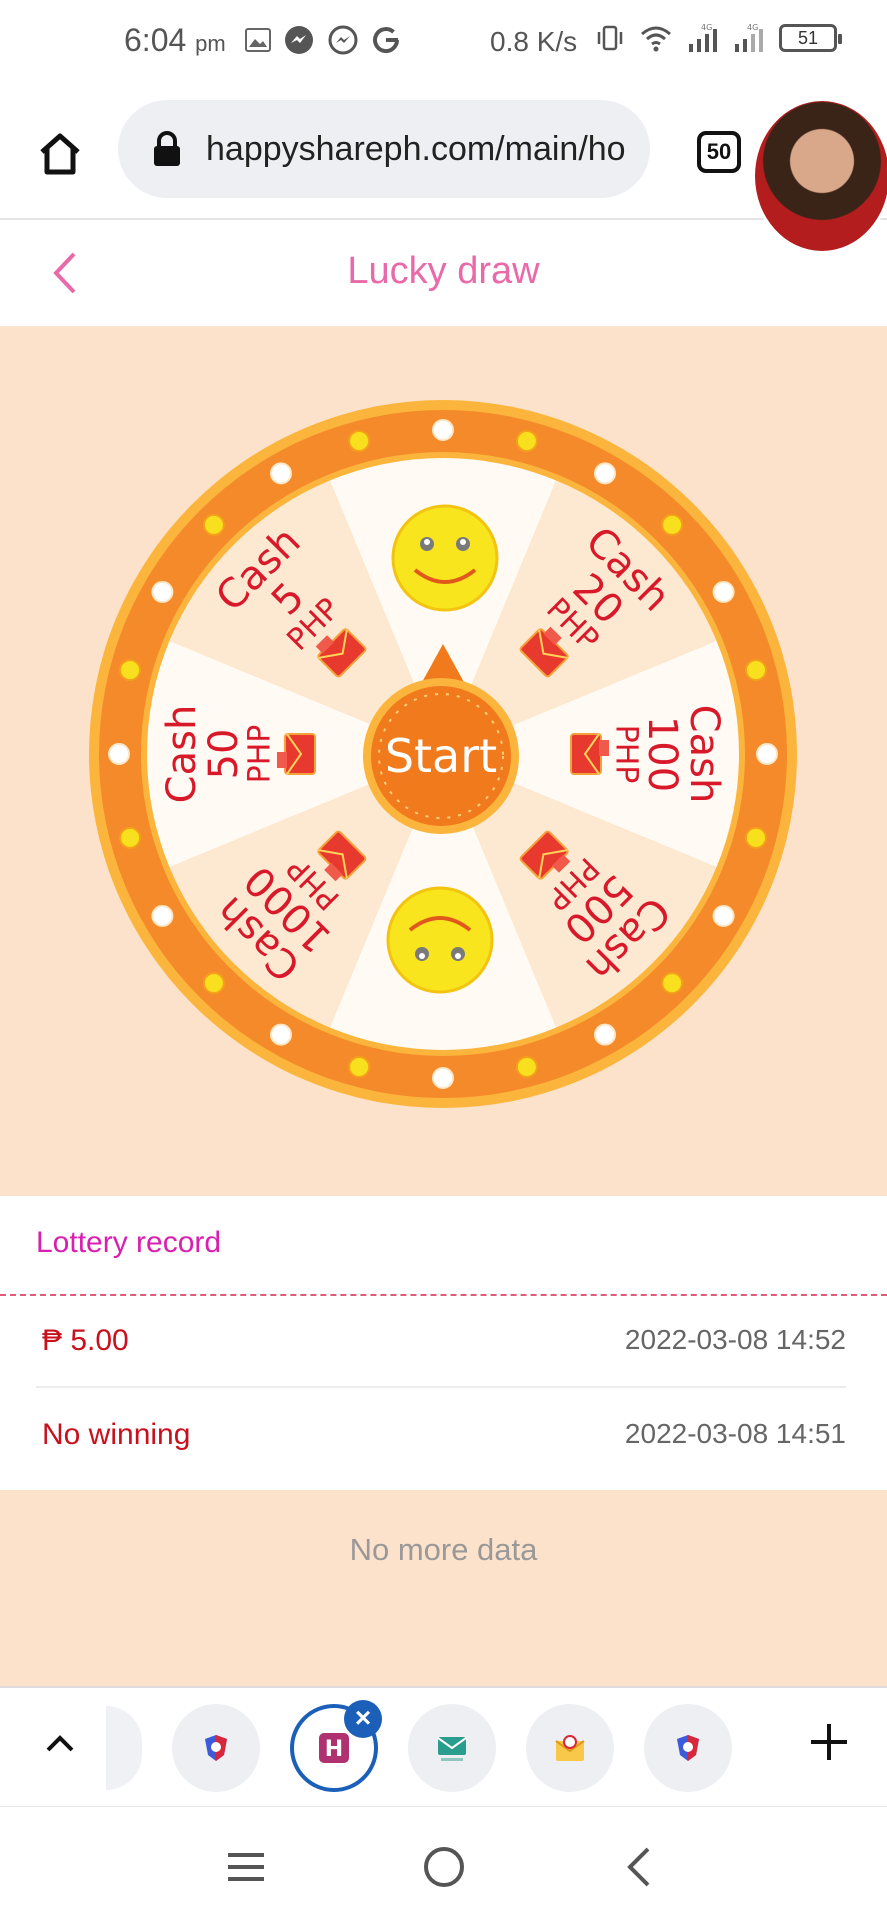 This screenshot has height=1920, width=887. I want to click on url-field: happyshareph.com/main/ho, so click(384, 149).